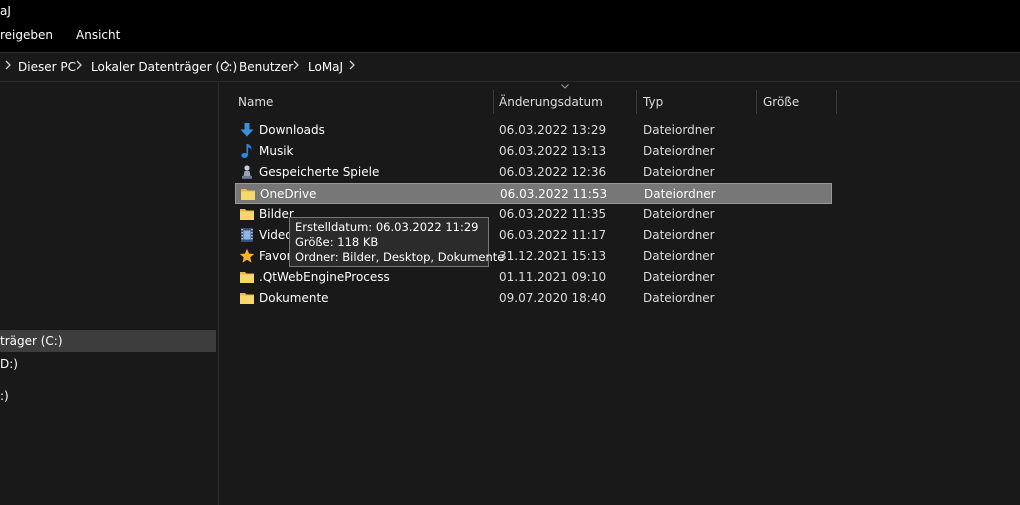 Image resolution: width=1020 pixels, height=505 pixels. What do you see at coordinates (551, 102) in the screenshot?
I see `column-header-date: Änderungsdatum` at bounding box center [551, 102].